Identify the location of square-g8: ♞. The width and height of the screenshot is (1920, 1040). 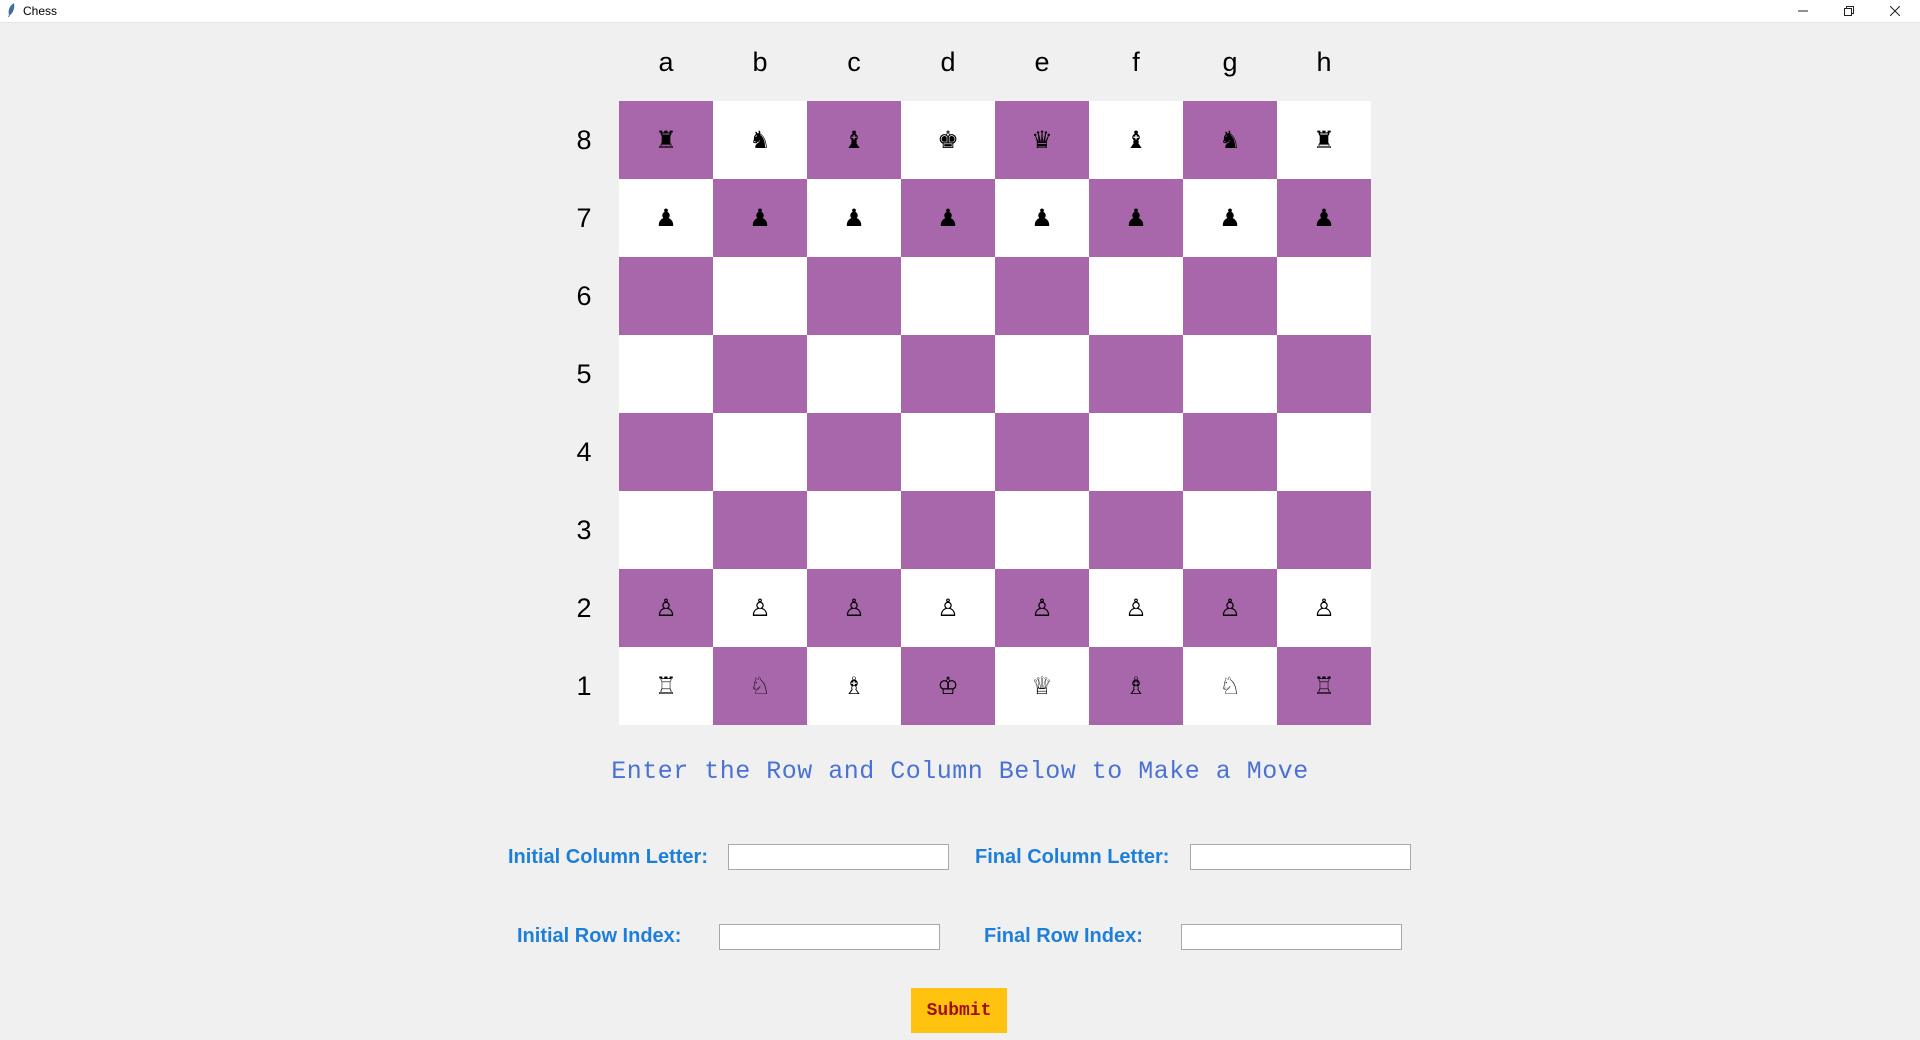
(1230, 140).